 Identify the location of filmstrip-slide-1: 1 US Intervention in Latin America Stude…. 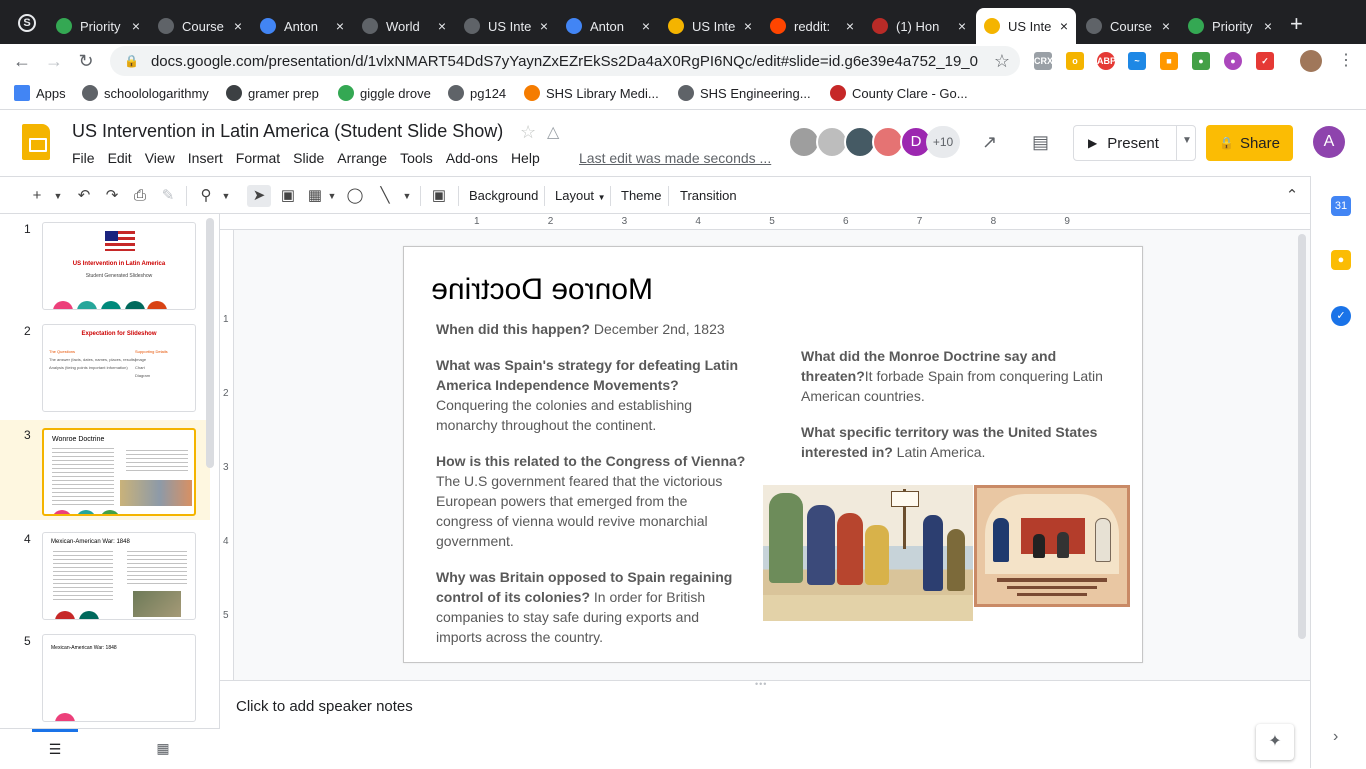
(105, 264).